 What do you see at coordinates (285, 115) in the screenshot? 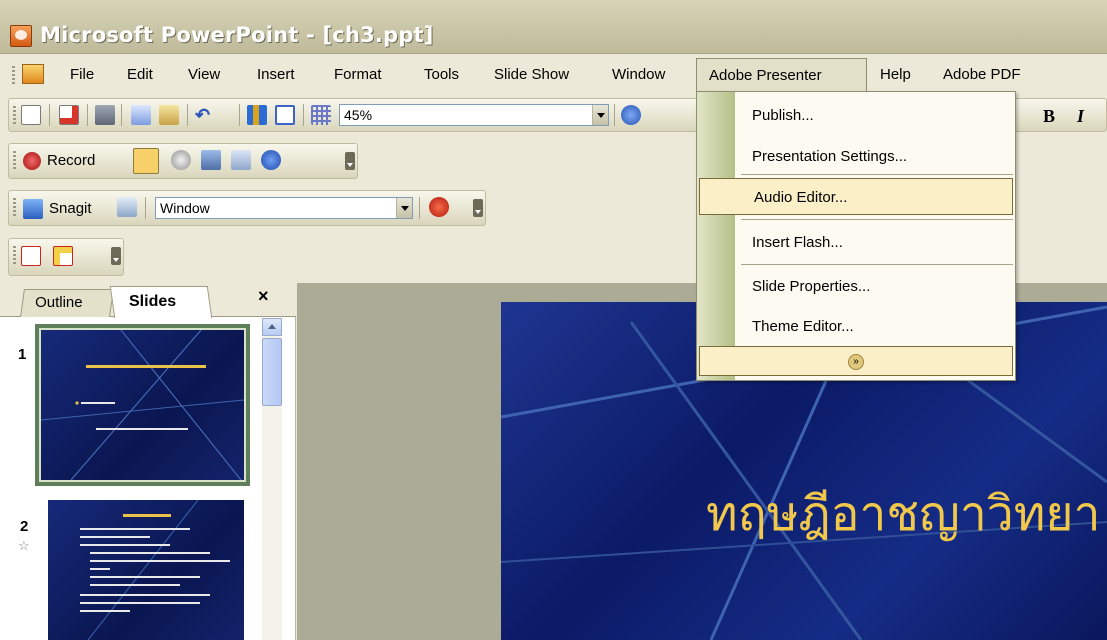
I see `insert-table-icon` at bounding box center [285, 115].